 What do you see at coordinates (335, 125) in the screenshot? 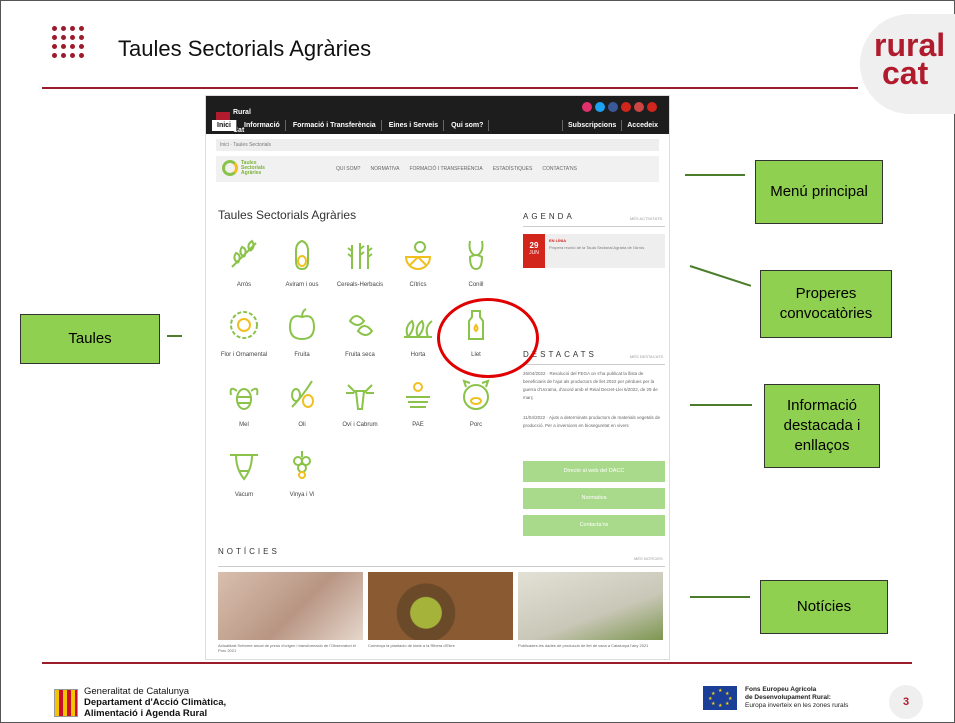
I see `nav-formacio: Formació i Transferència` at bounding box center [335, 125].